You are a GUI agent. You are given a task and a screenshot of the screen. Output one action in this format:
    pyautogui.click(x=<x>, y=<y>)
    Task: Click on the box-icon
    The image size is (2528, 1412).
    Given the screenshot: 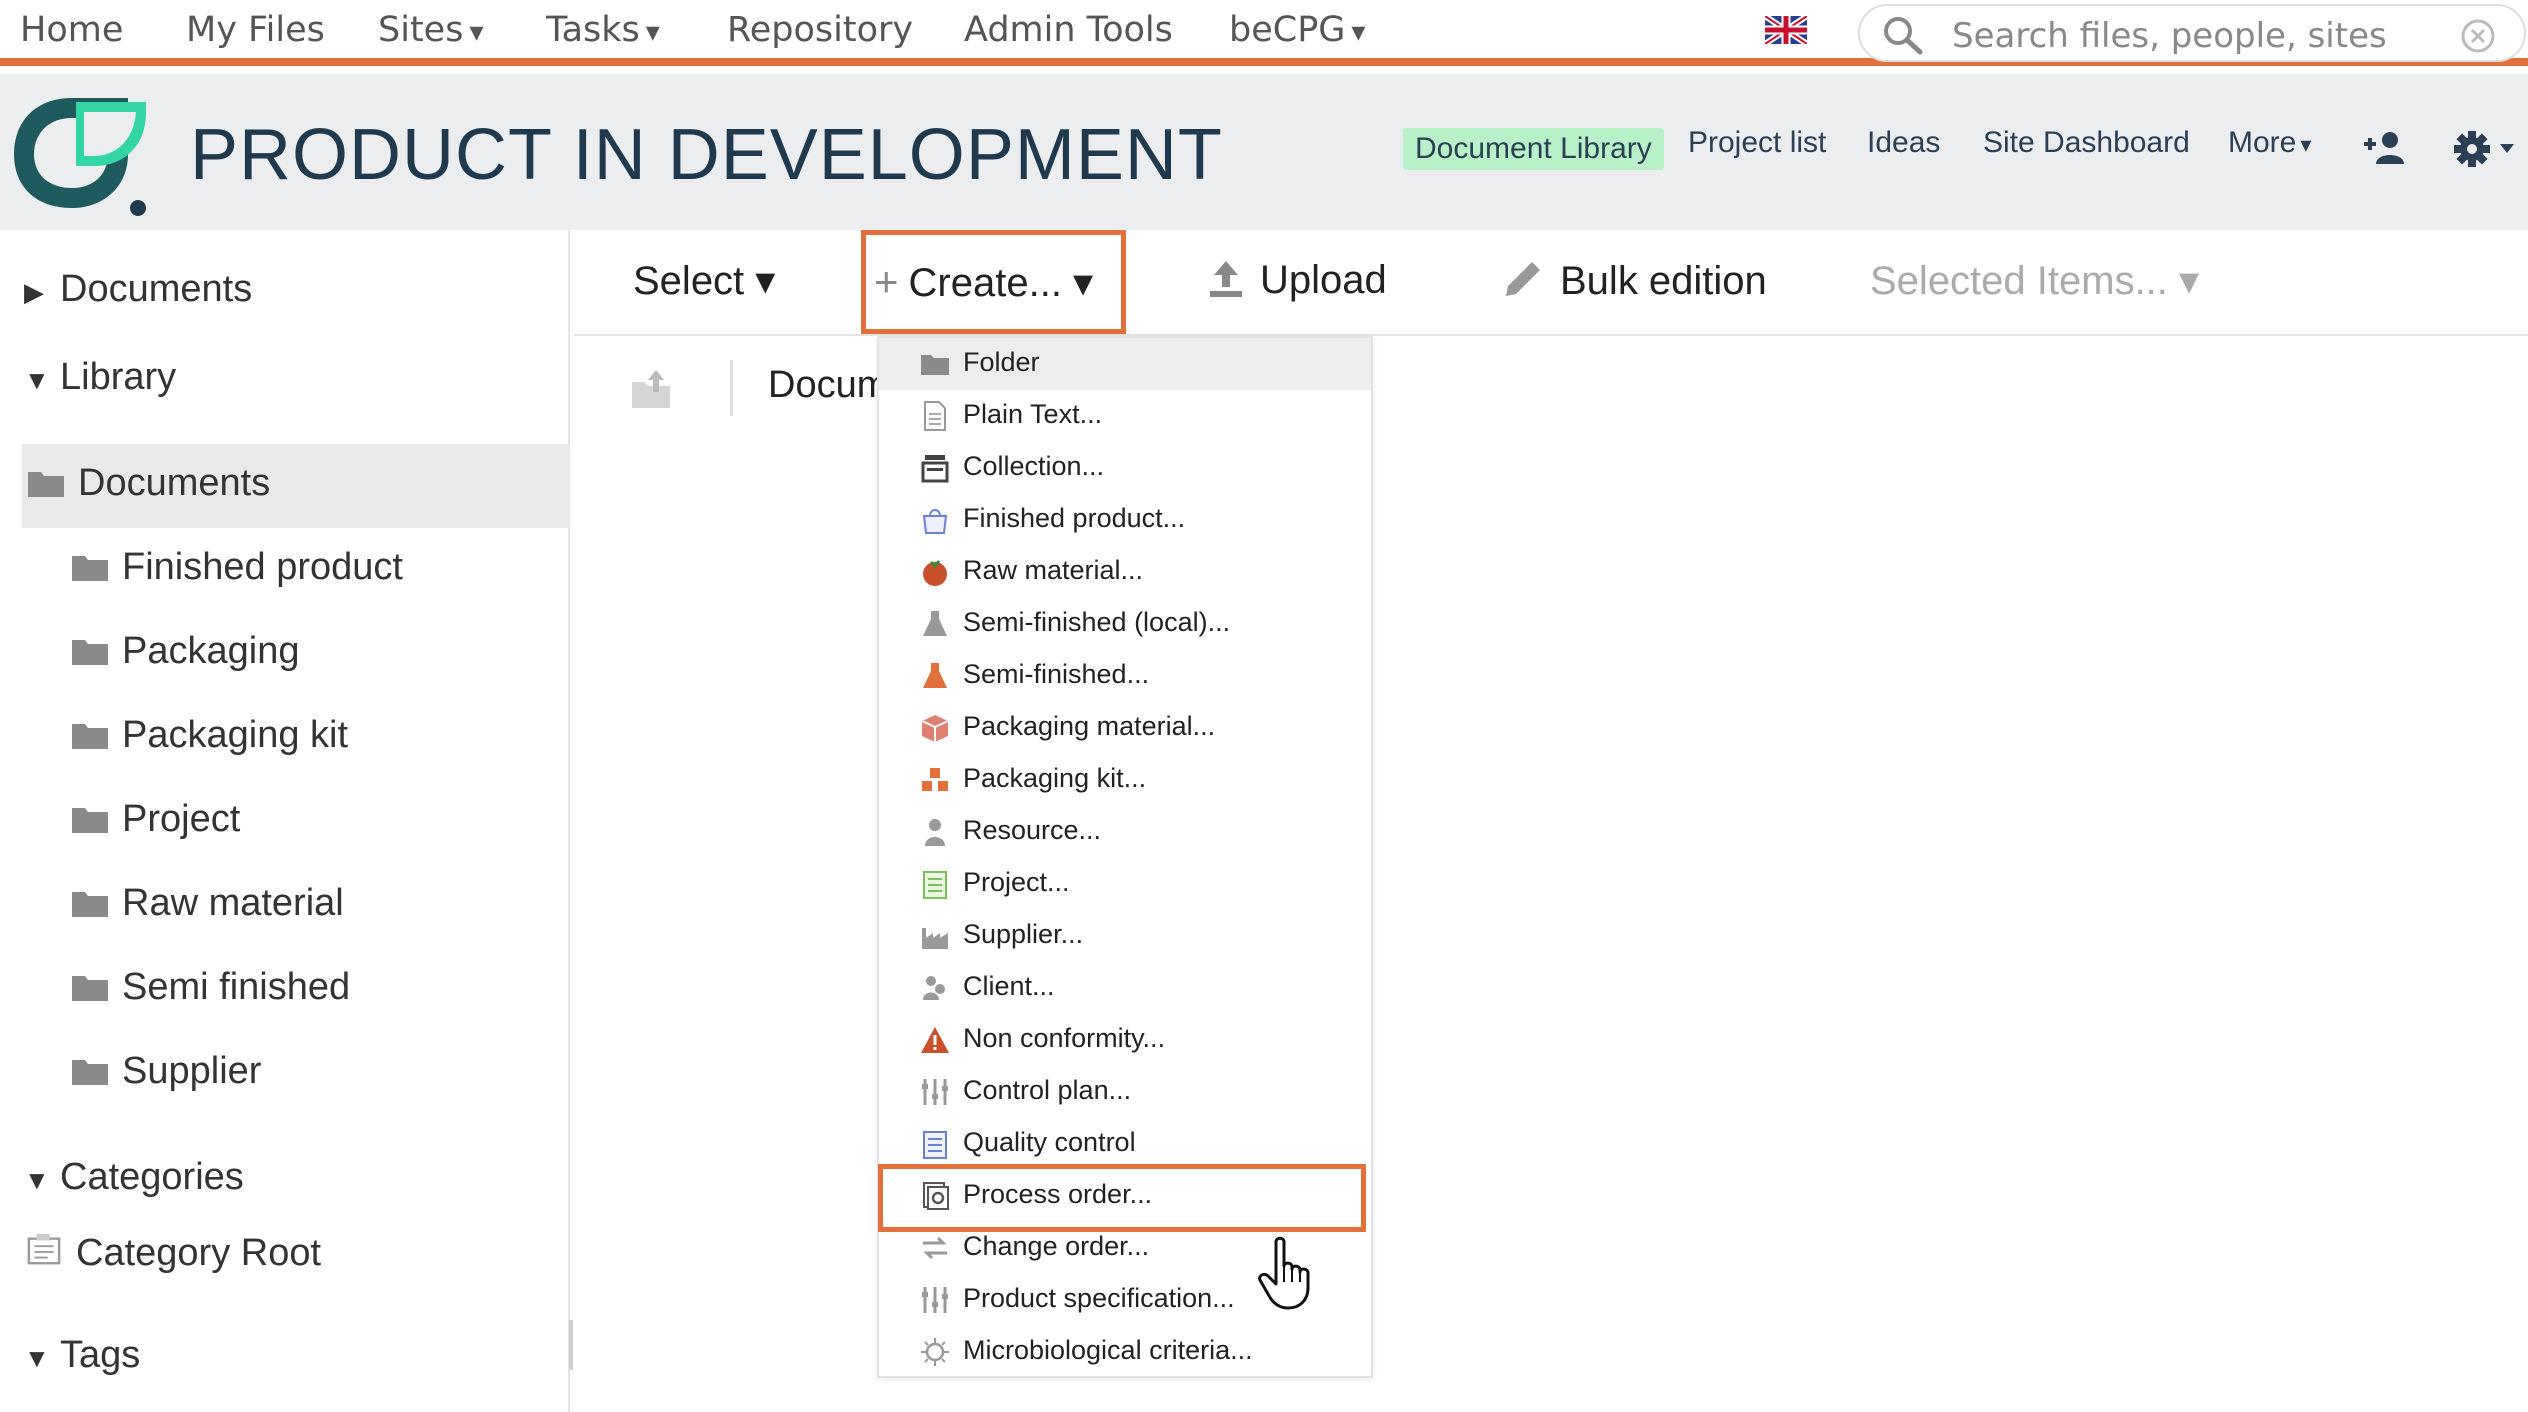 What is the action you would take?
    pyautogui.click(x=935, y=728)
    